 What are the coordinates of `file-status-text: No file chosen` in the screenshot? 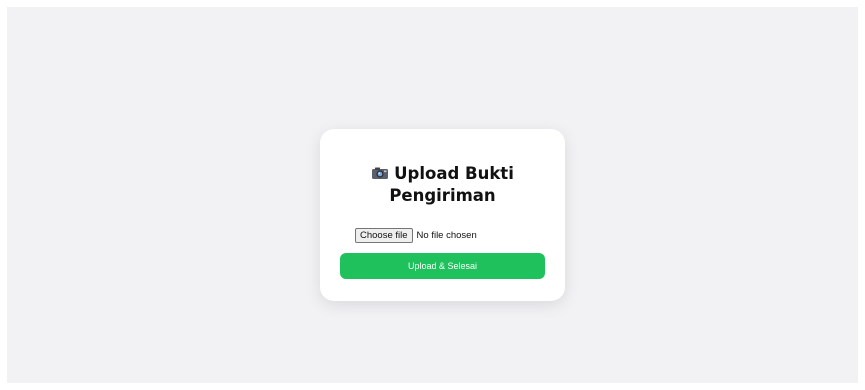 It's located at (446, 235).